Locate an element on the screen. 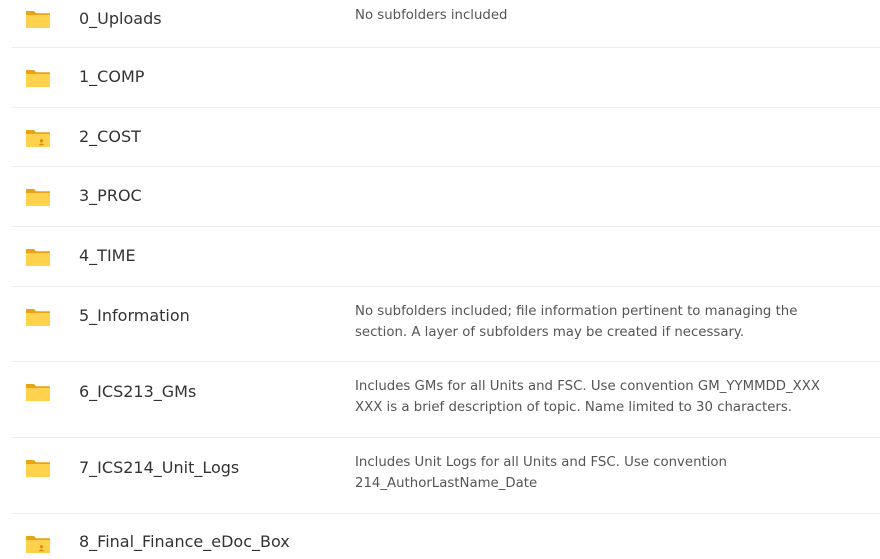 Image resolution: width=880 pixels, height=559 pixels. folder-name: 1_COMP is located at coordinates (111, 77).